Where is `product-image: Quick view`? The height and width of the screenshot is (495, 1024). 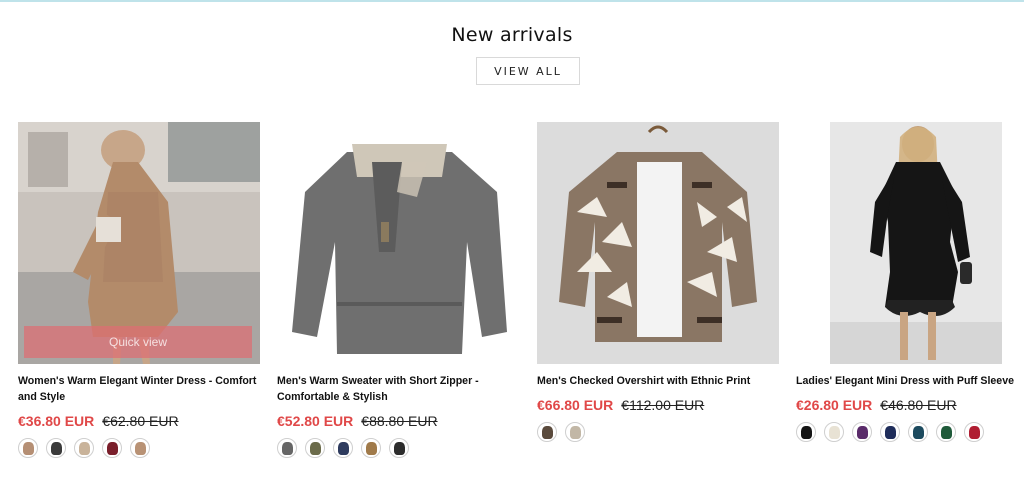
product-image: Quick view is located at coordinates (139, 243).